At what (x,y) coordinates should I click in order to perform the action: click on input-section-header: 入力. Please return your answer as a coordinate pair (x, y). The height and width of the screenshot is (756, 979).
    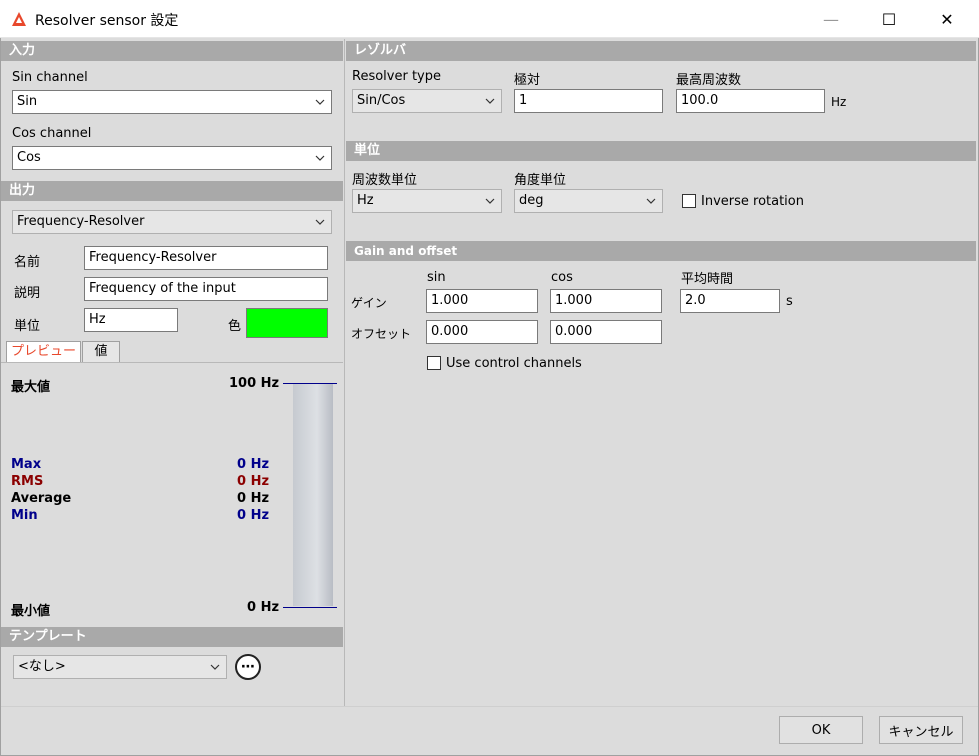
    Looking at the image, I should click on (172, 51).